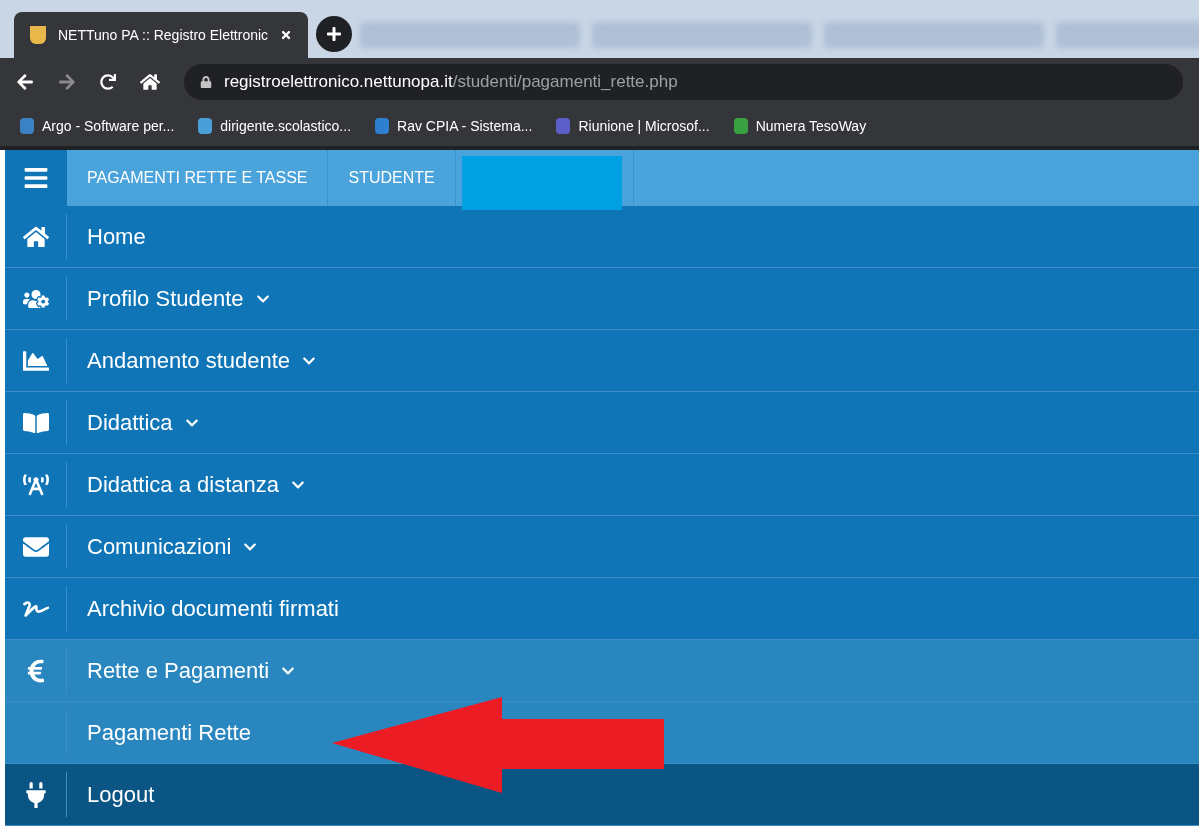 The width and height of the screenshot is (1199, 837). Describe the element at coordinates (602, 547) in the screenshot. I see `menu-item: Comunicazioni` at that location.